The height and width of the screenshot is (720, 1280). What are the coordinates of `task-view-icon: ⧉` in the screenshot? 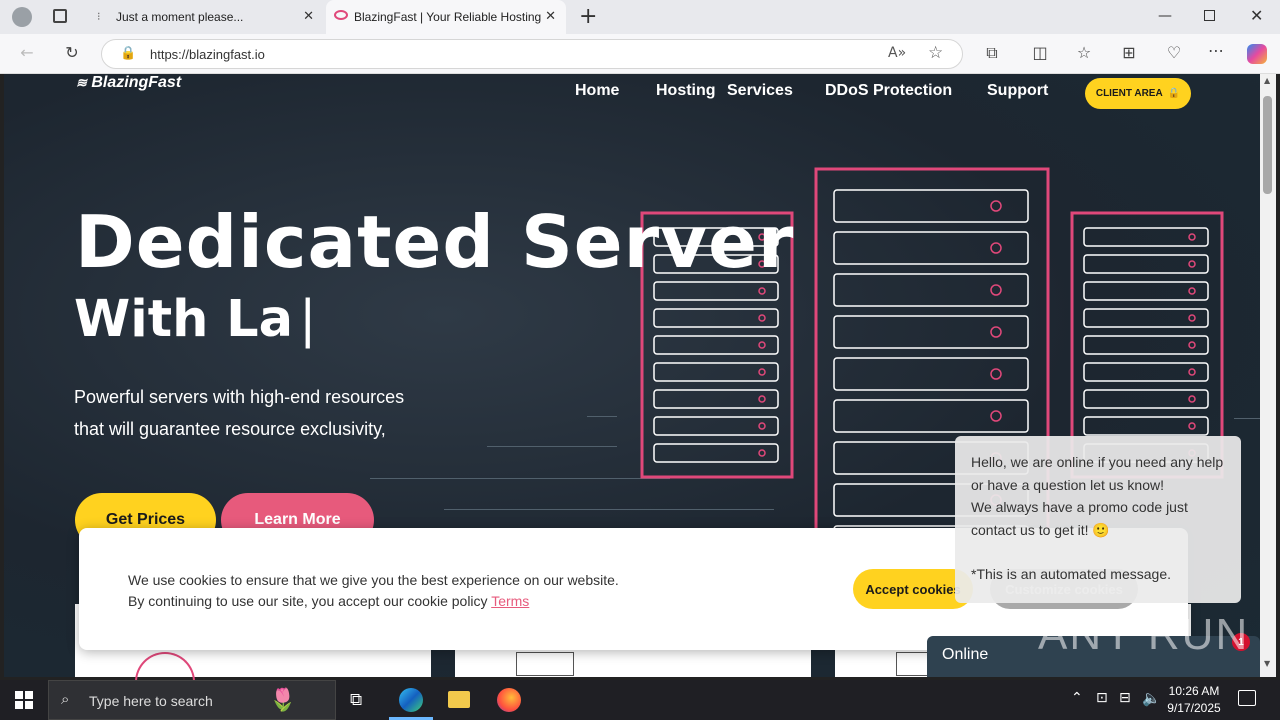 It's located at (356, 700).